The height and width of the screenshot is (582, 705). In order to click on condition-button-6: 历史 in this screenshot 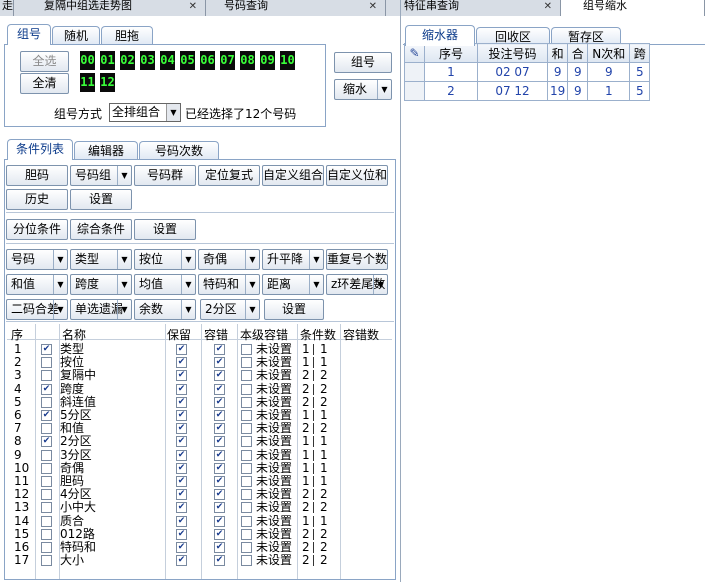, I will do `click(37, 199)`.